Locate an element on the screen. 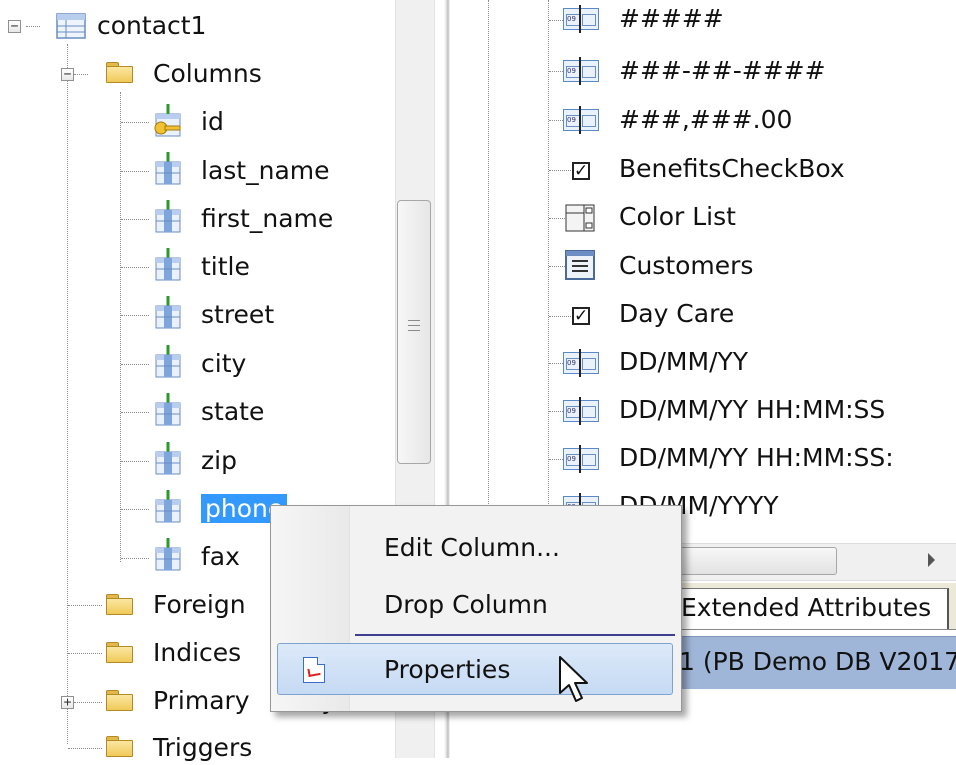  expand-toggle: + is located at coordinates (67, 702).